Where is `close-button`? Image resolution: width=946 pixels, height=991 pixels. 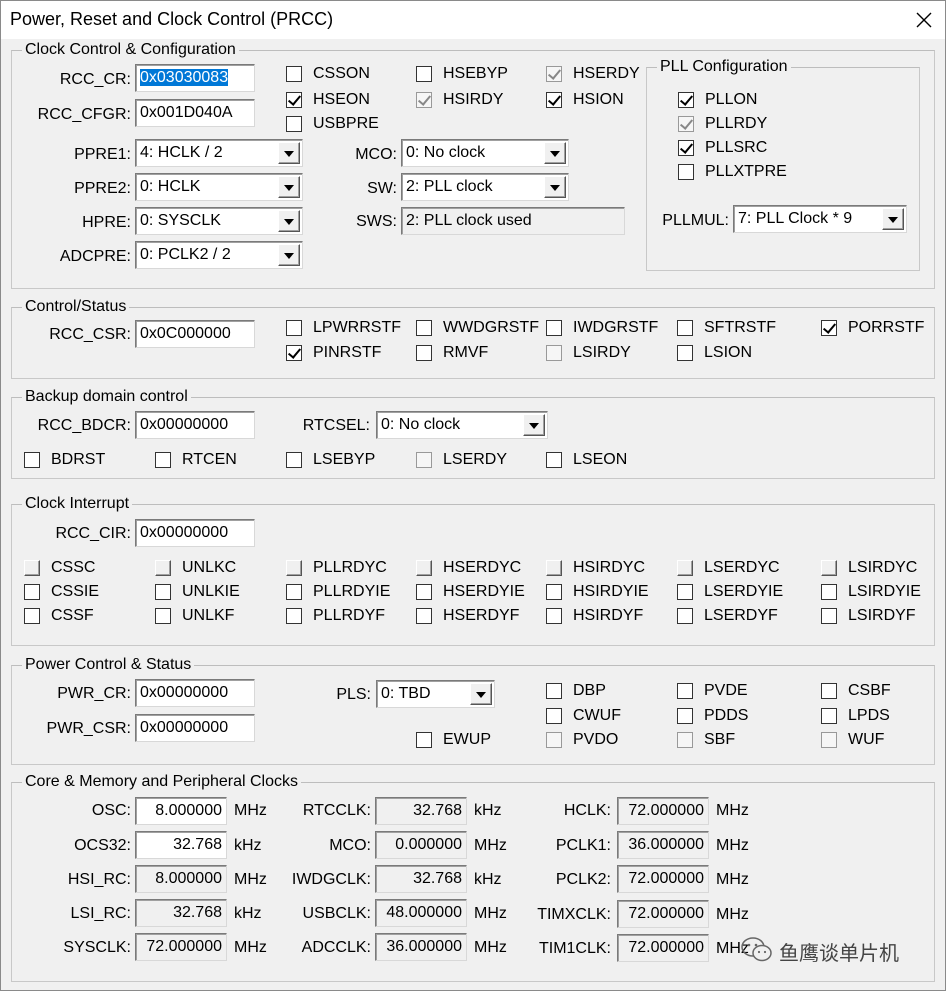
close-button is located at coordinates (924, 20).